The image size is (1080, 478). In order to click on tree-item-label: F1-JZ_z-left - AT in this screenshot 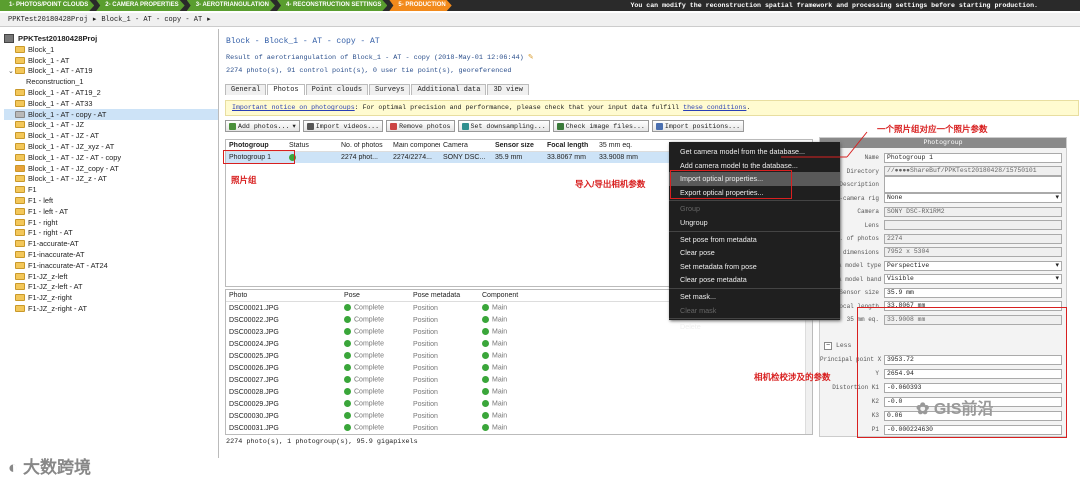, I will do `click(55, 287)`.